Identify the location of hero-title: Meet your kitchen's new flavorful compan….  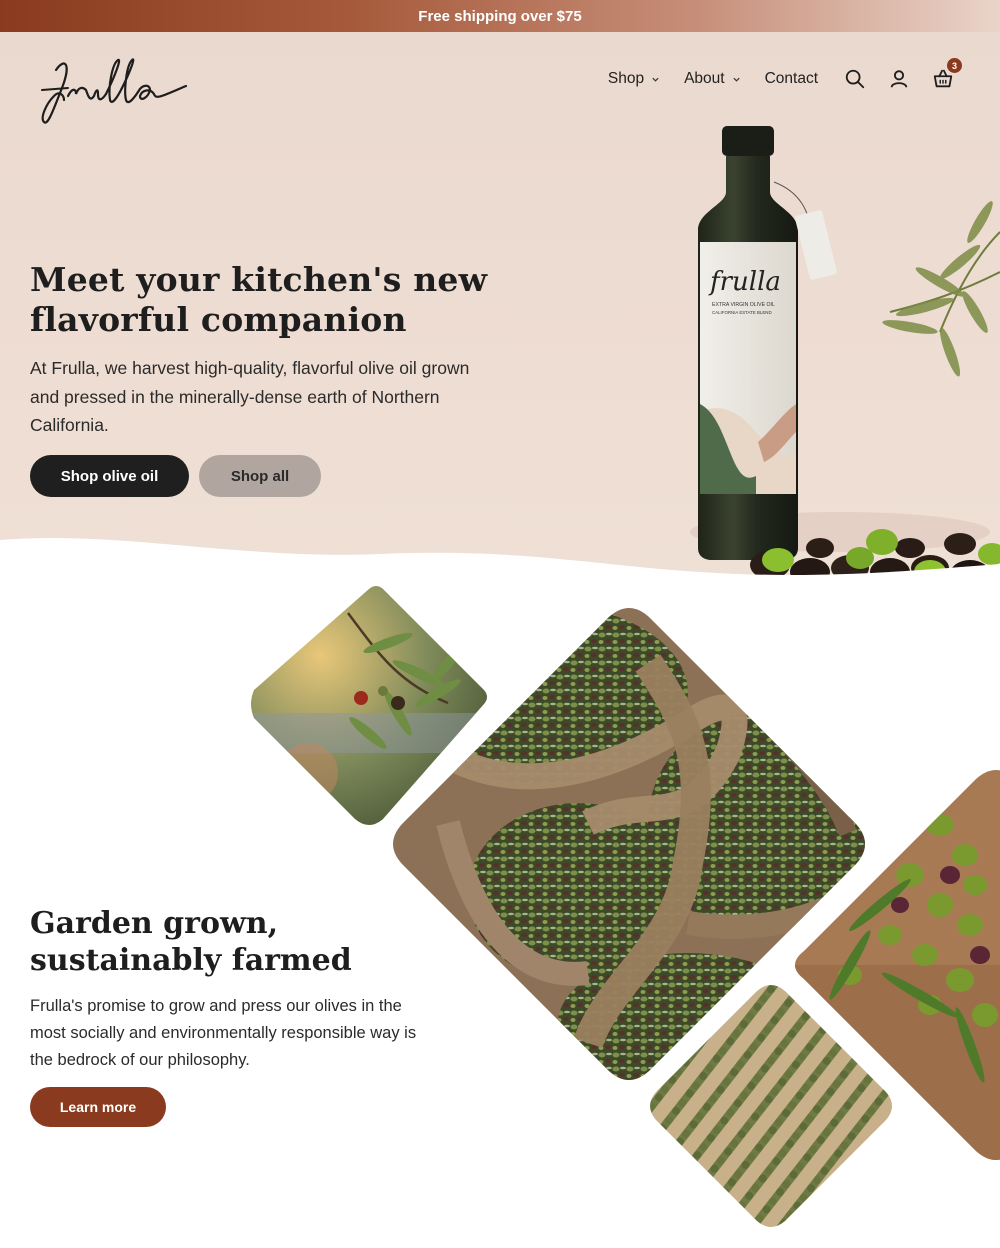
(259, 299).